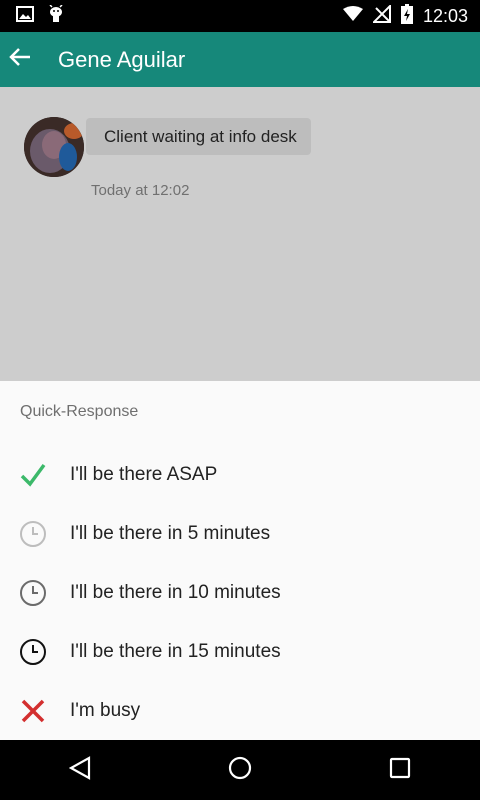 Image resolution: width=480 pixels, height=800 pixels. What do you see at coordinates (144, 474) in the screenshot?
I see `option-label: I'll be there ASAP` at bounding box center [144, 474].